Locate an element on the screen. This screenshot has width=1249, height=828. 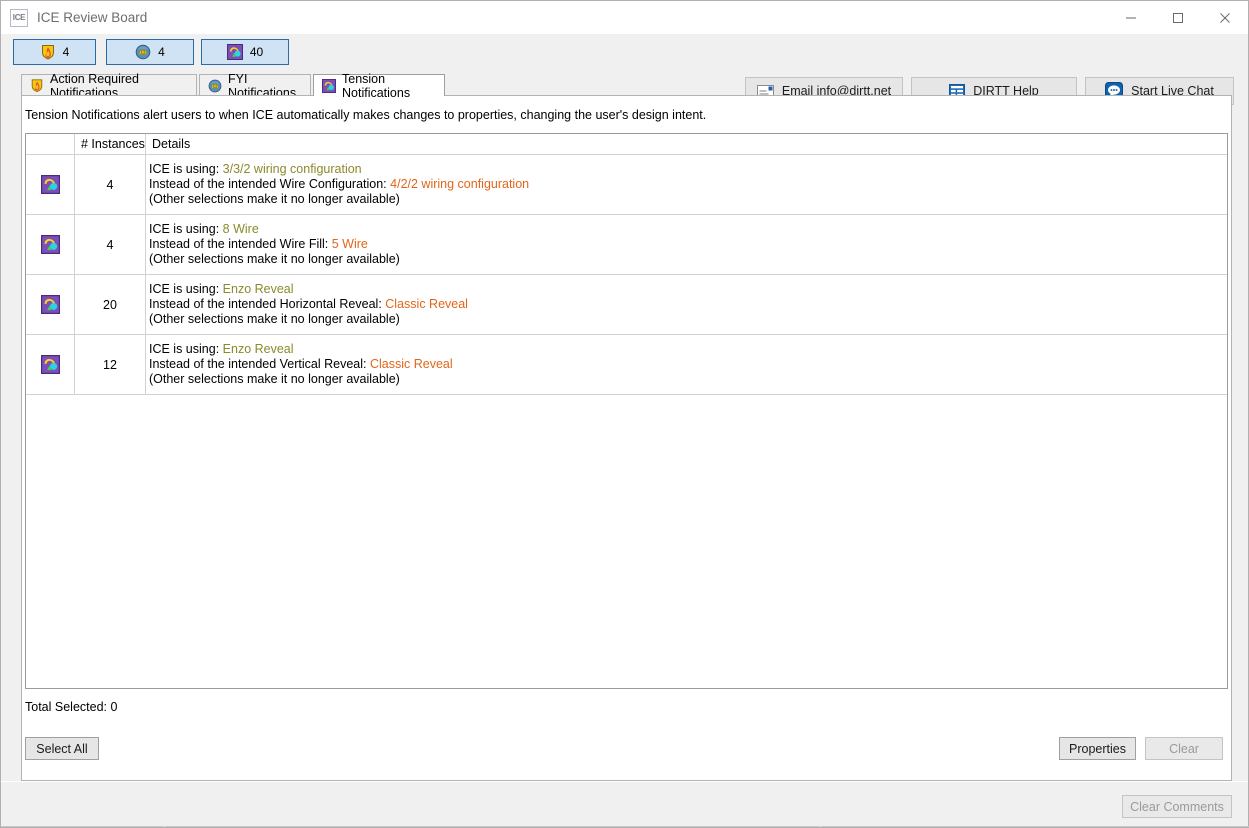
title-bar: ICE ICE Review Board is located at coordinates (624, 17).